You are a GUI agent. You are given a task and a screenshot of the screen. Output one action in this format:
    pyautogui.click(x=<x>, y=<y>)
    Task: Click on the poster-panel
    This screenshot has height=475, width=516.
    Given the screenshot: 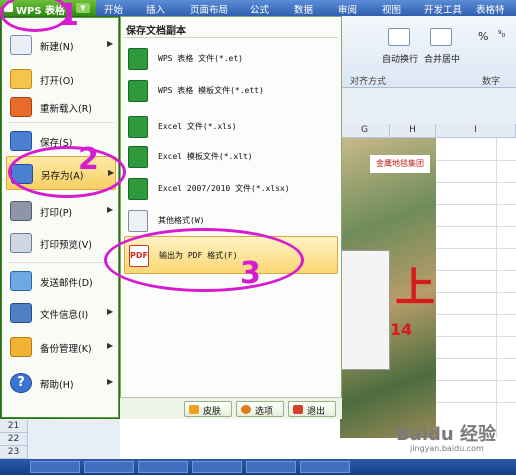 What is the action you would take?
    pyautogui.click(x=365, y=310)
    